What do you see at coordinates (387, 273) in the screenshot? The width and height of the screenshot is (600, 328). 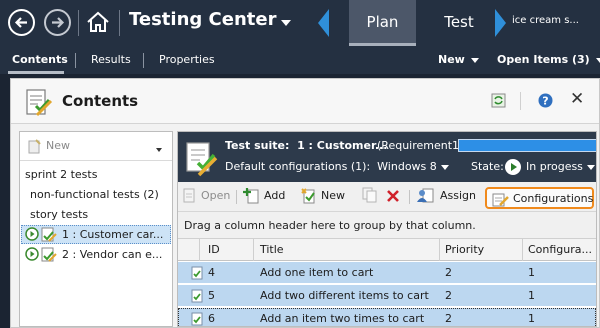 I see `table-row: 4 Add one item to cart 2 1` at bounding box center [387, 273].